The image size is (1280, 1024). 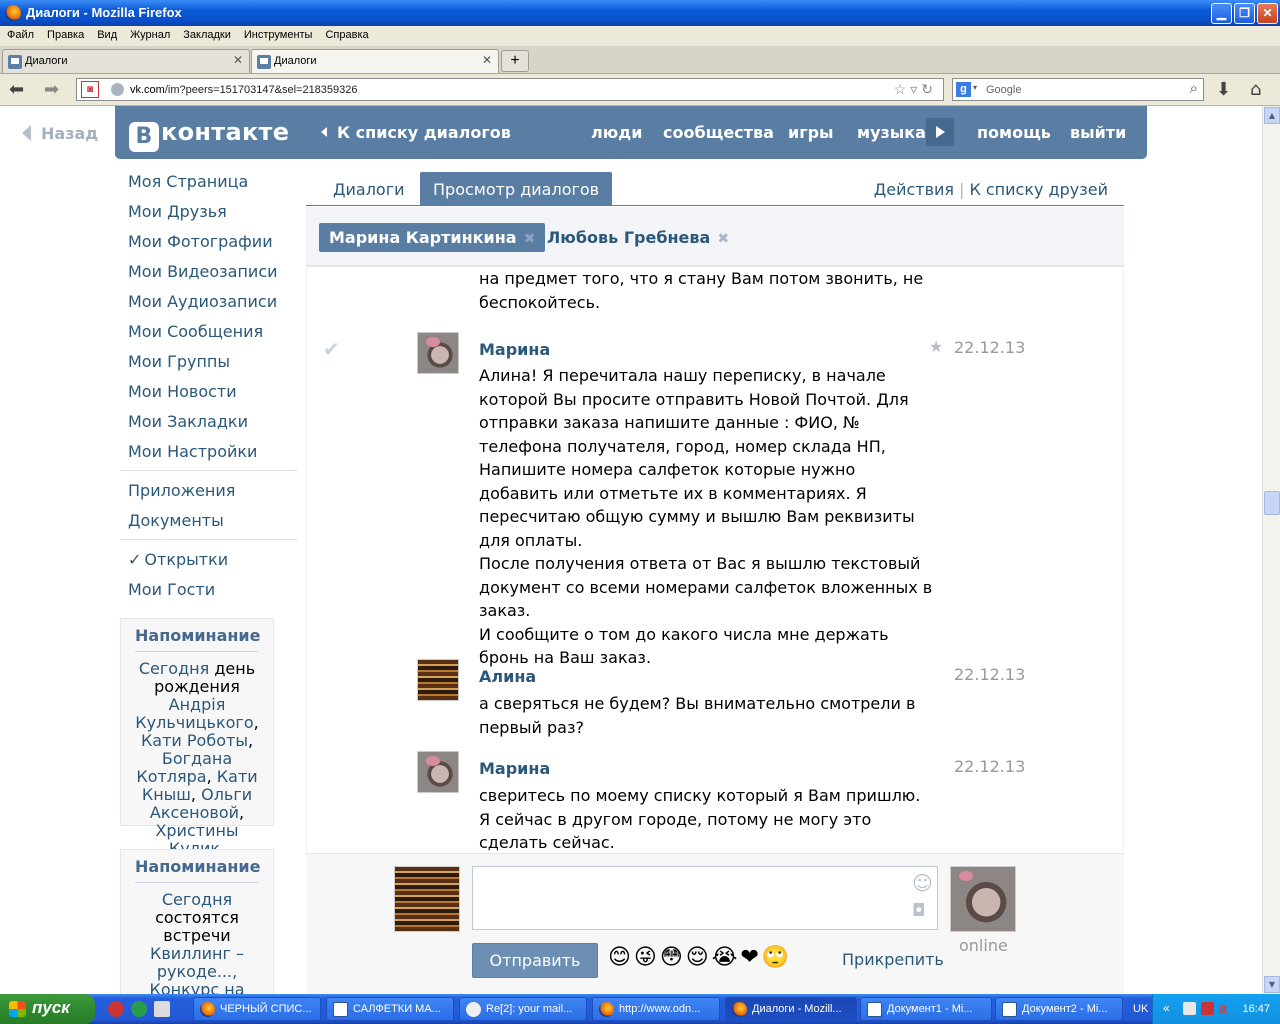 What do you see at coordinates (47, 1009) in the screenshot?
I see `start-button: пуск` at bounding box center [47, 1009].